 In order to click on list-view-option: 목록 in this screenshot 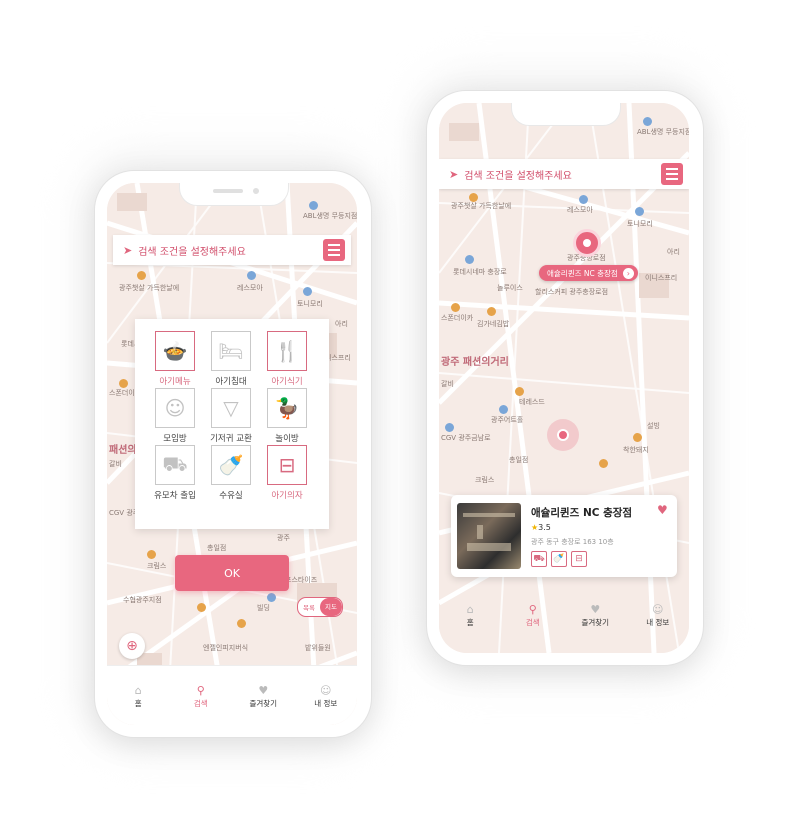, I will do `click(309, 607)`.